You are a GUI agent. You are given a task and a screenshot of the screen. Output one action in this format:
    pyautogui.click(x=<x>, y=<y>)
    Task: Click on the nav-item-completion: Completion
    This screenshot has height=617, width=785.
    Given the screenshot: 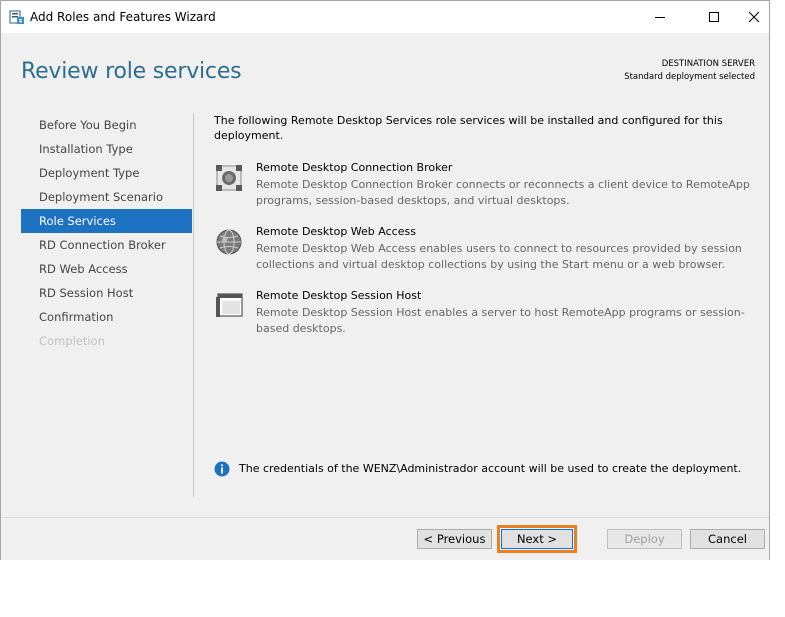 What is the action you would take?
    pyautogui.click(x=72, y=341)
    